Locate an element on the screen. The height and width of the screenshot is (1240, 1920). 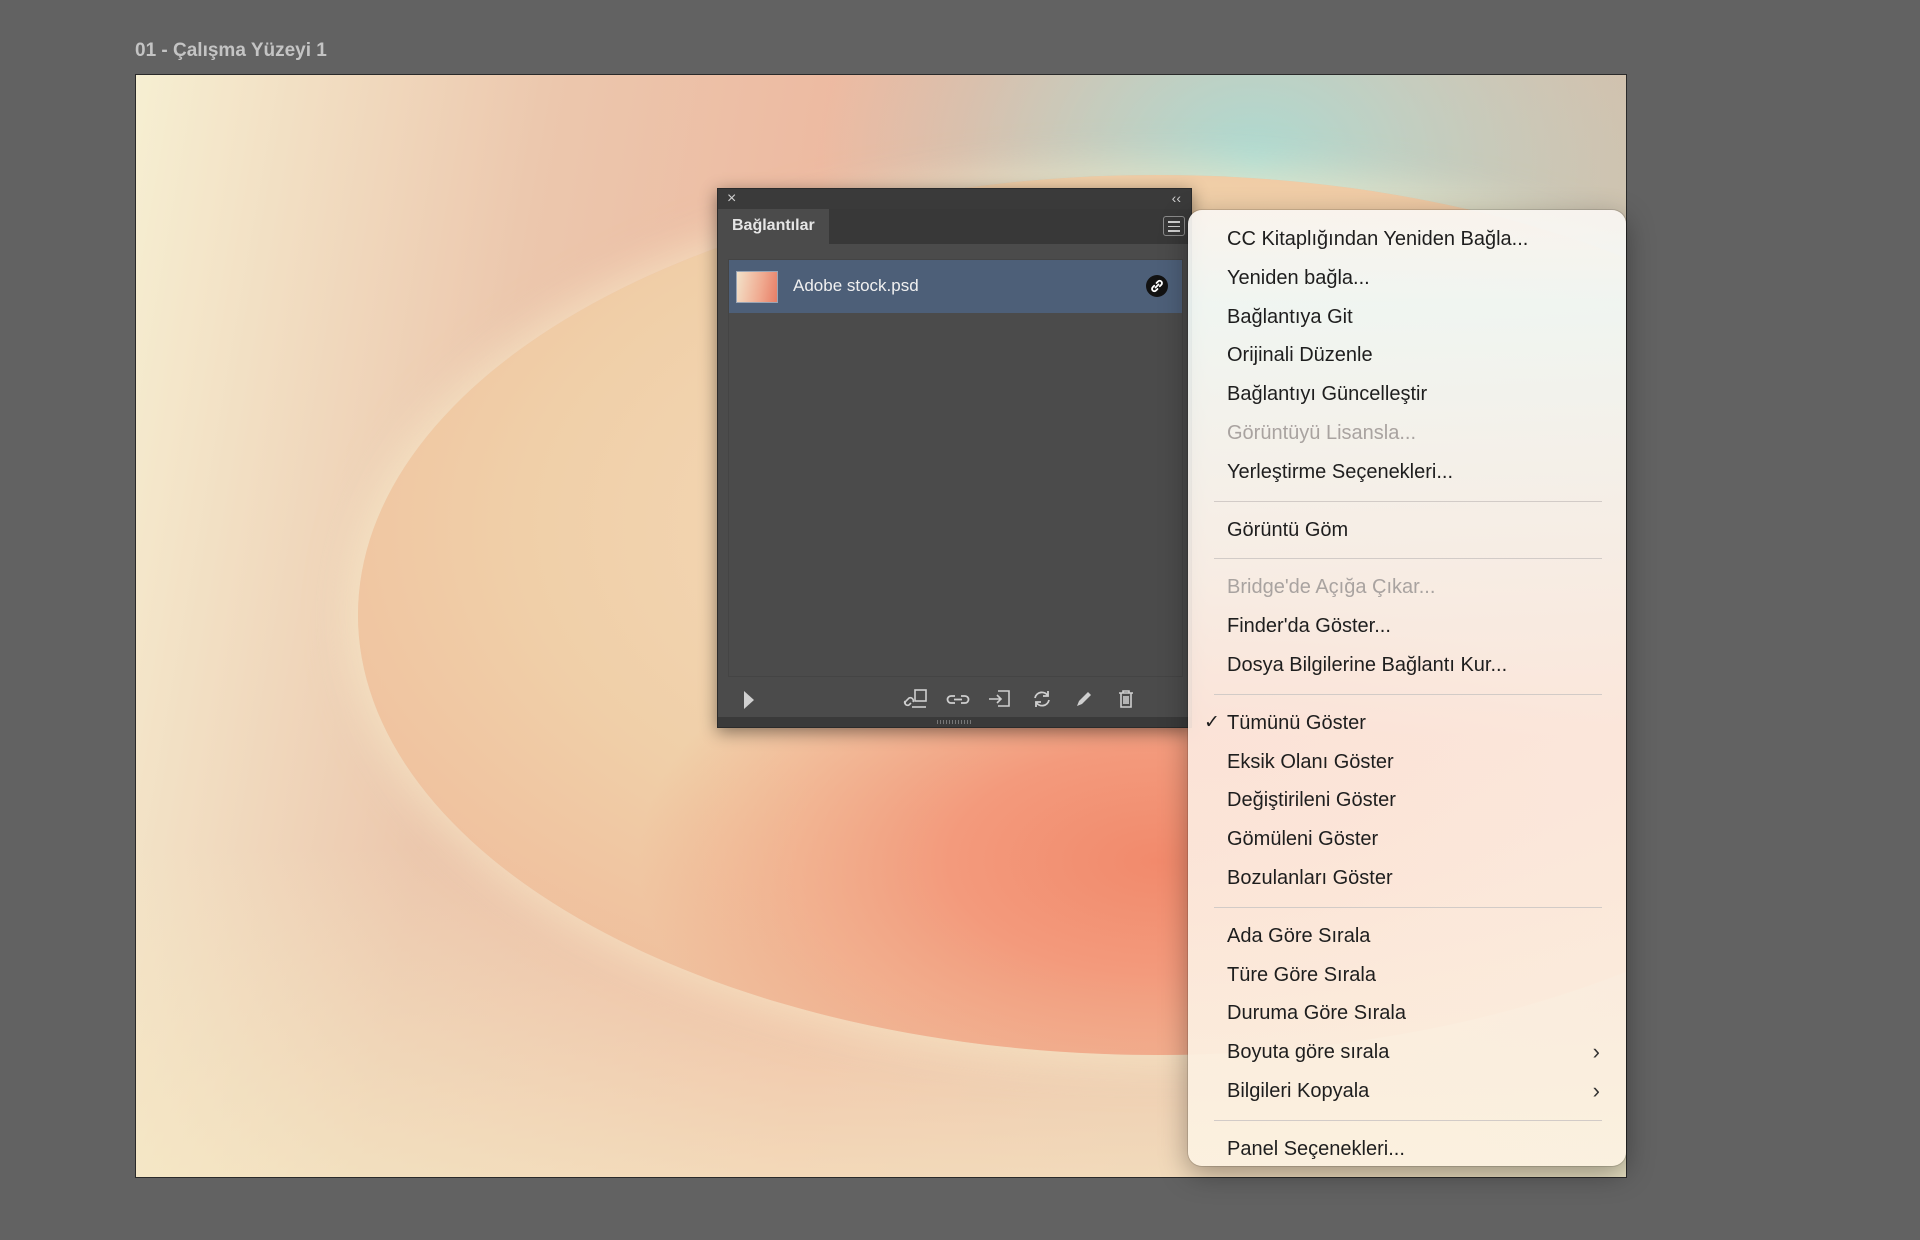
relink-icon is located at coordinates (958, 699).